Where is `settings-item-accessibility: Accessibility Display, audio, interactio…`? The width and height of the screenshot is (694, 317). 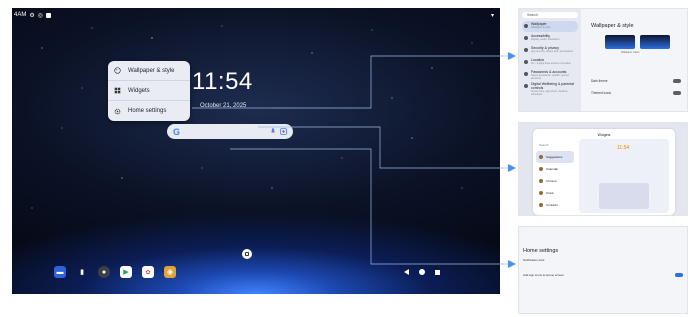
settings-item-accessibility: Accessibility Display, audio, interactio… is located at coordinates (550, 38).